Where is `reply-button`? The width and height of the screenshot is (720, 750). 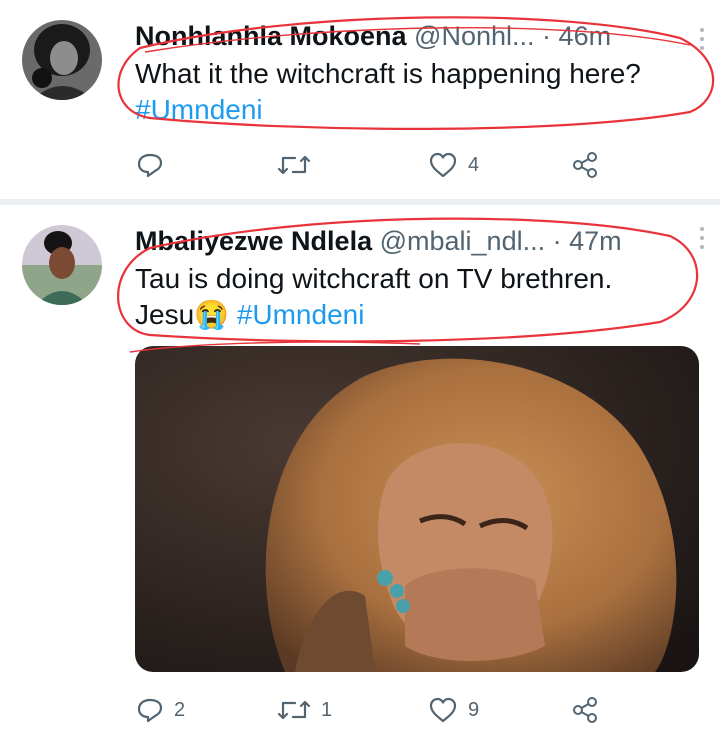
reply-button is located at coordinates (155, 165).